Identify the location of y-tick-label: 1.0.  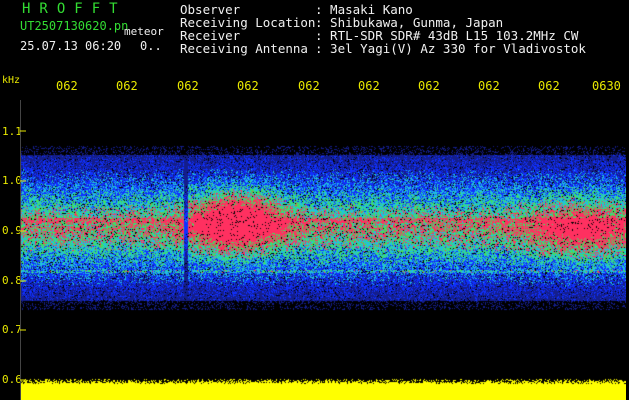
(12, 180).